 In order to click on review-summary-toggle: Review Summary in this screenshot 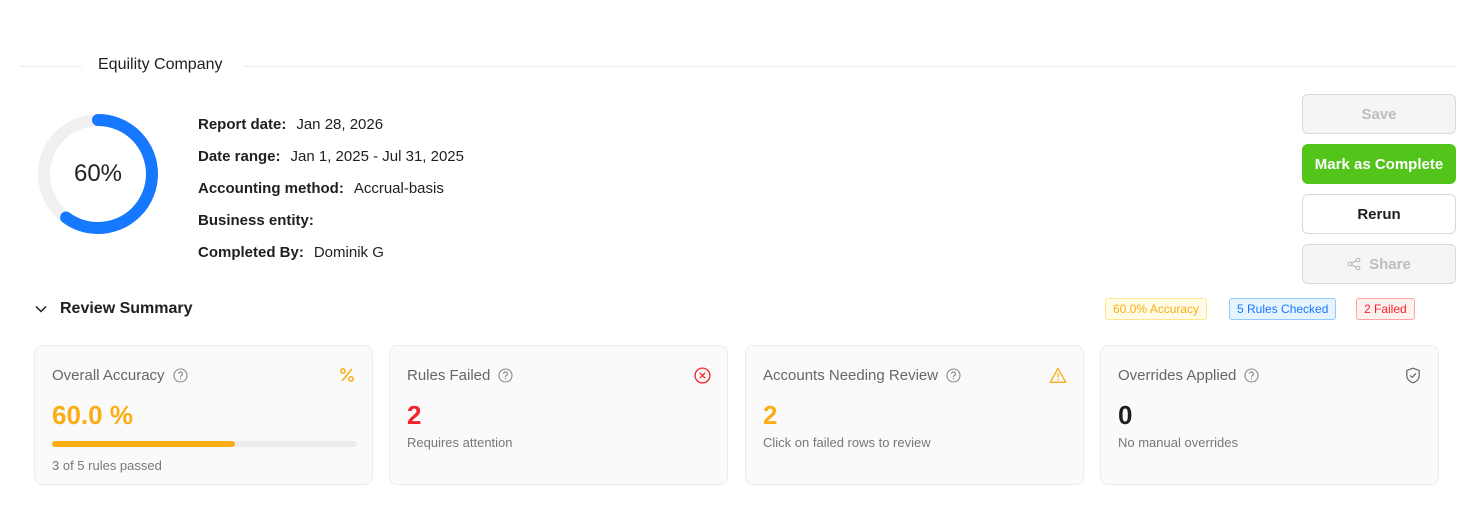, I will do `click(113, 309)`.